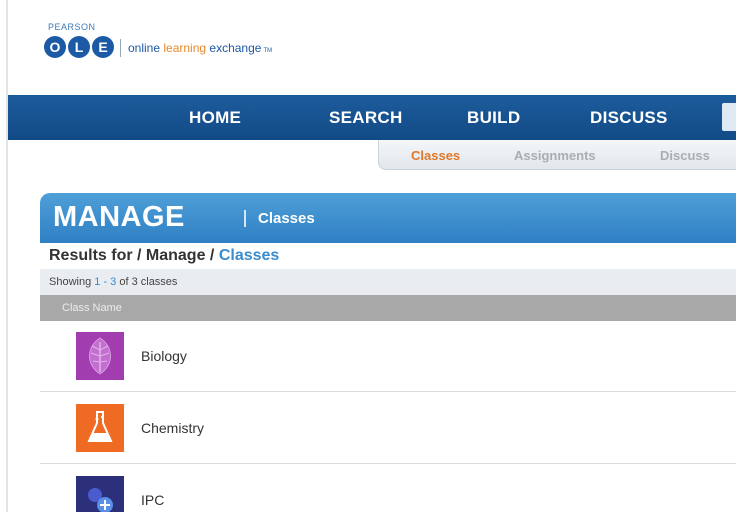  What do you see at coordinates (388, 356) in the screenshot?
I see `class-row-biology: Biology` at bounding box center [388, 356].